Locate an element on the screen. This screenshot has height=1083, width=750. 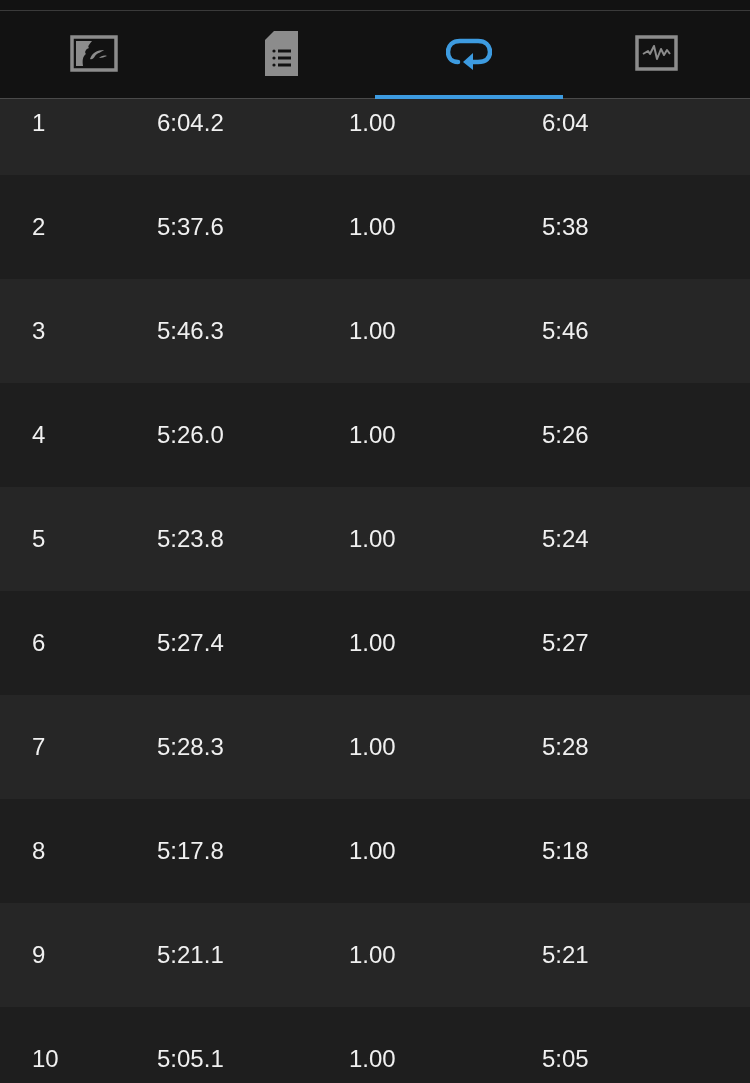
table-cell: 5:28 is located at coordinates (565, 747).